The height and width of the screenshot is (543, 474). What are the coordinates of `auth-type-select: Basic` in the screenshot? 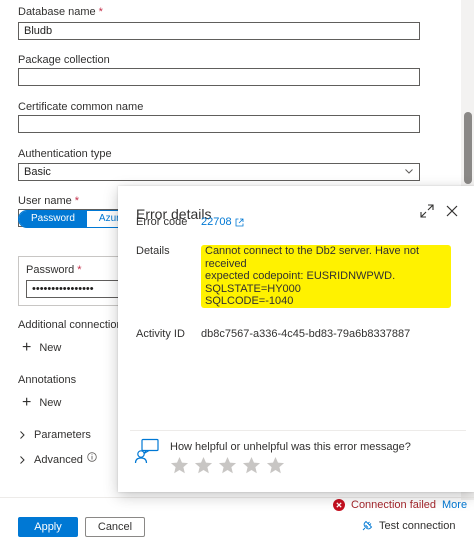 It's located at (219, 172).